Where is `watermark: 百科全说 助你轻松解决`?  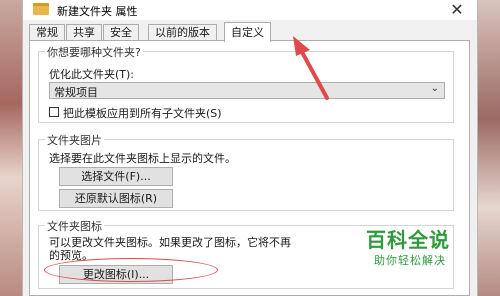
watermark: 百科全说 助你轻松解决 is located at coordinates (419, 252).